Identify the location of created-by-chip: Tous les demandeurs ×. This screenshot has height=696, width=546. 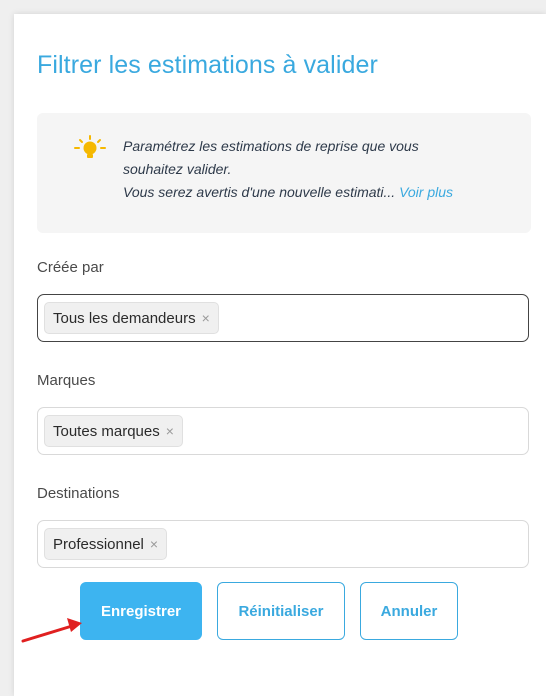
(131, 318).